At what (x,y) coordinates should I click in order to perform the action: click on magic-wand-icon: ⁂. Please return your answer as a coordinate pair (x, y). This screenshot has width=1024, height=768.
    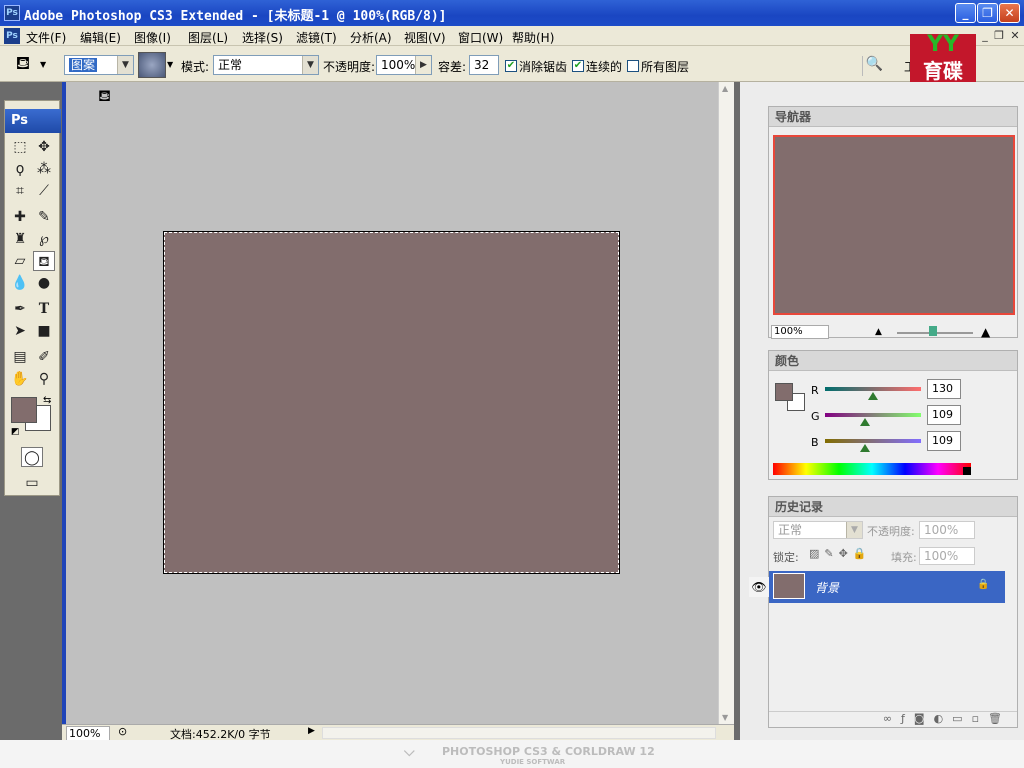
    Looking at the image, I should click on (44, 169).